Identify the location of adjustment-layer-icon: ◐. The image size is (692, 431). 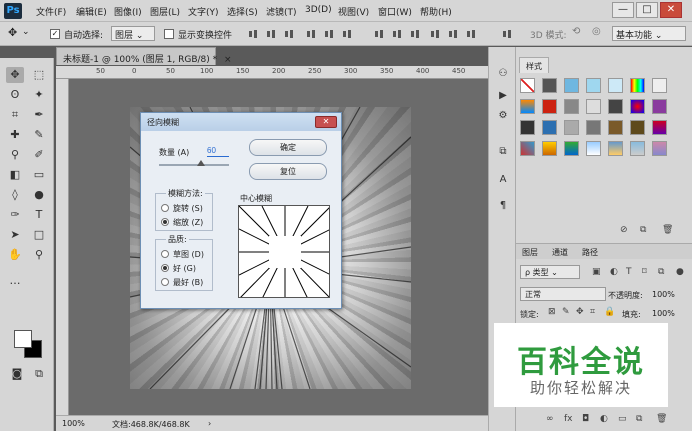
(604, 419).